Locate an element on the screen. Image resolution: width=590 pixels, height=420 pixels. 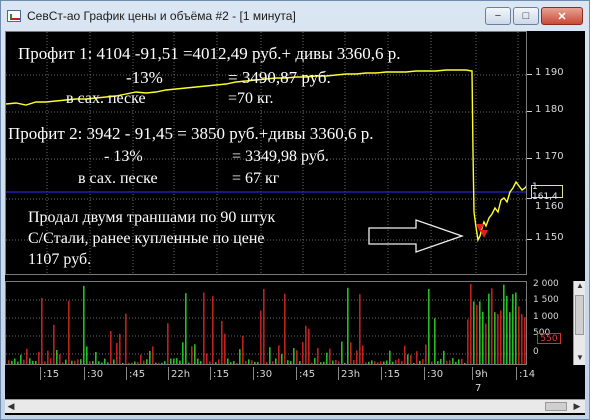
volume-scroll-thumb is located at coordinates (579, 315).